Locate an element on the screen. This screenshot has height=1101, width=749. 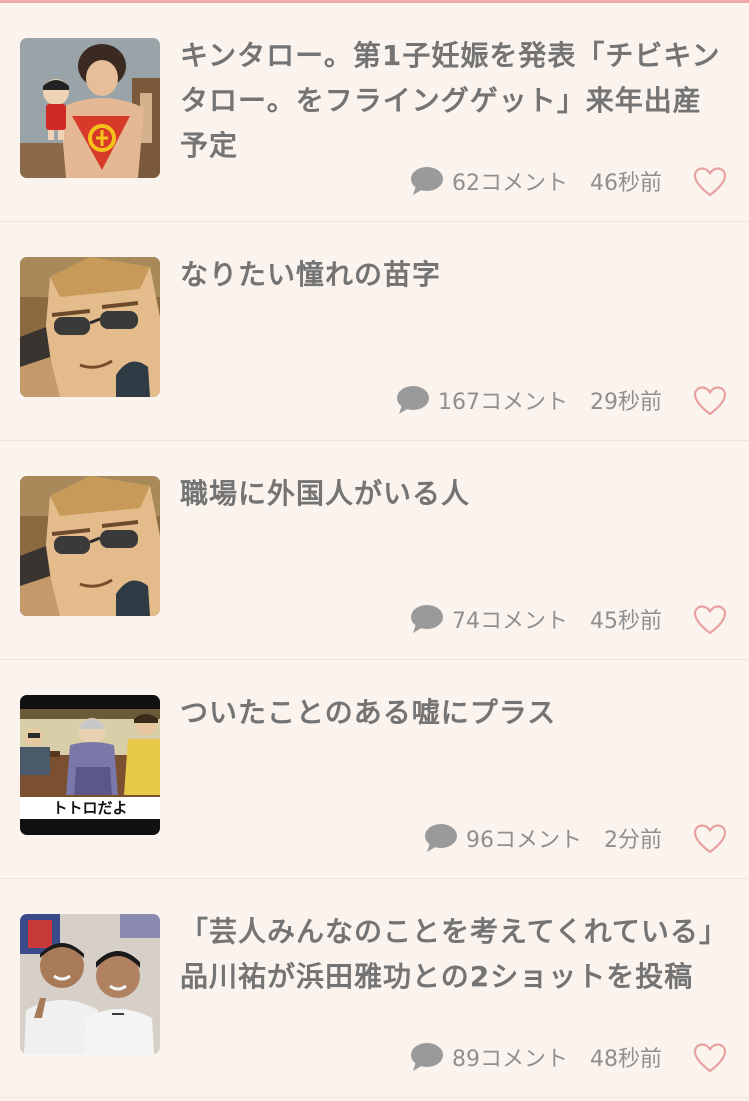
comment-count: 96コメント is located at coordinates (524, 840).